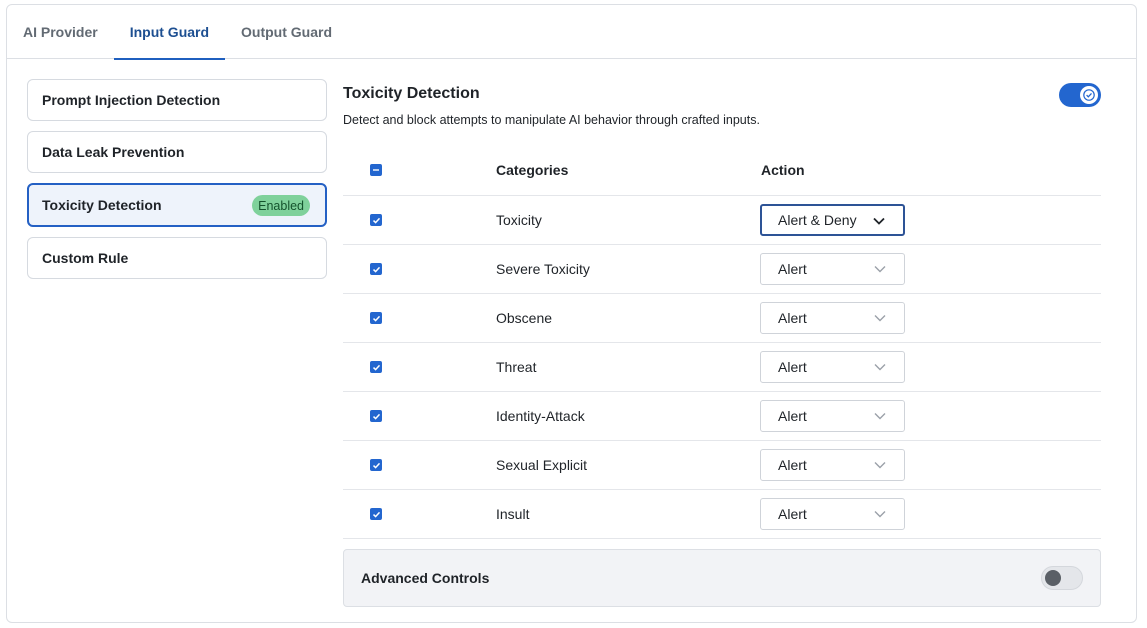 This screenshot has width=1147, height=628. I want to click on column-header-action: Action, so click(783, 170).